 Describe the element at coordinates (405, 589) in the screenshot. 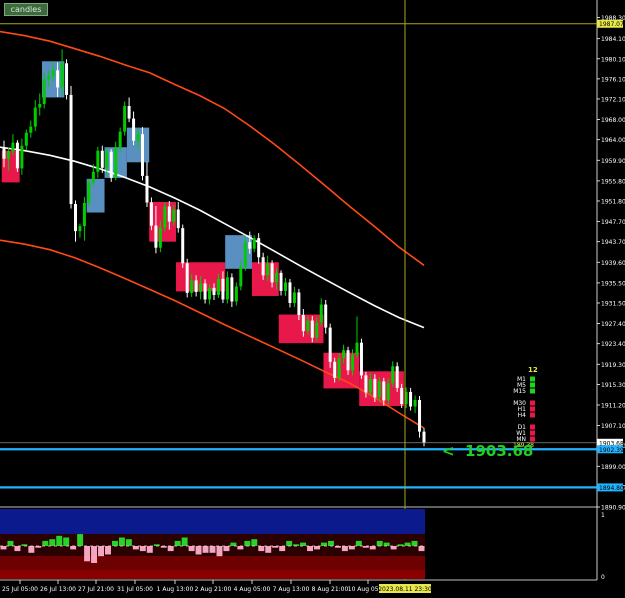

I see `current-time-label: 2023.08.11 23:30` at that location.